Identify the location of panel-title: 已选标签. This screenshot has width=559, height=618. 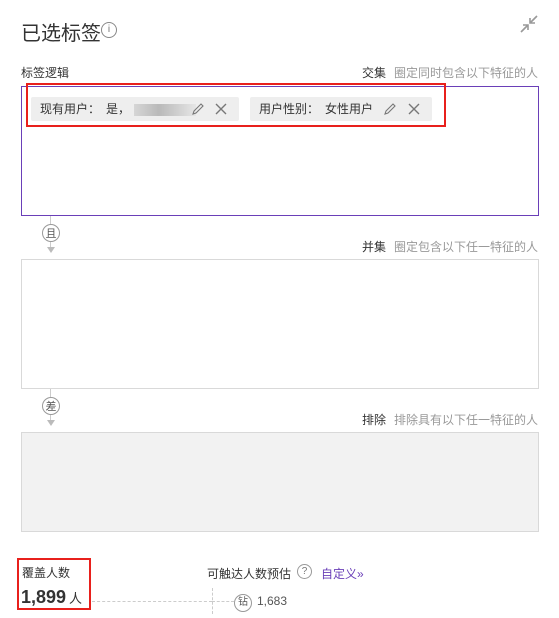
(61, 34).